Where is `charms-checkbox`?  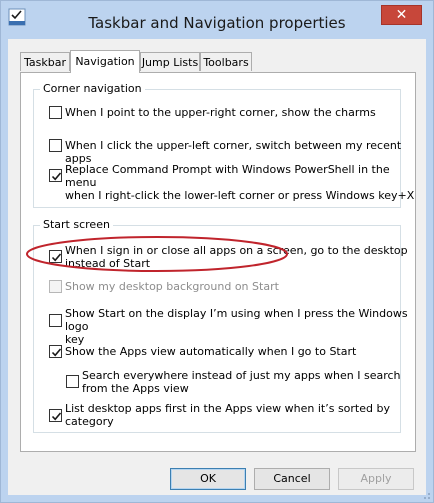 charms-checkbox is located at coordinates (55, 112).